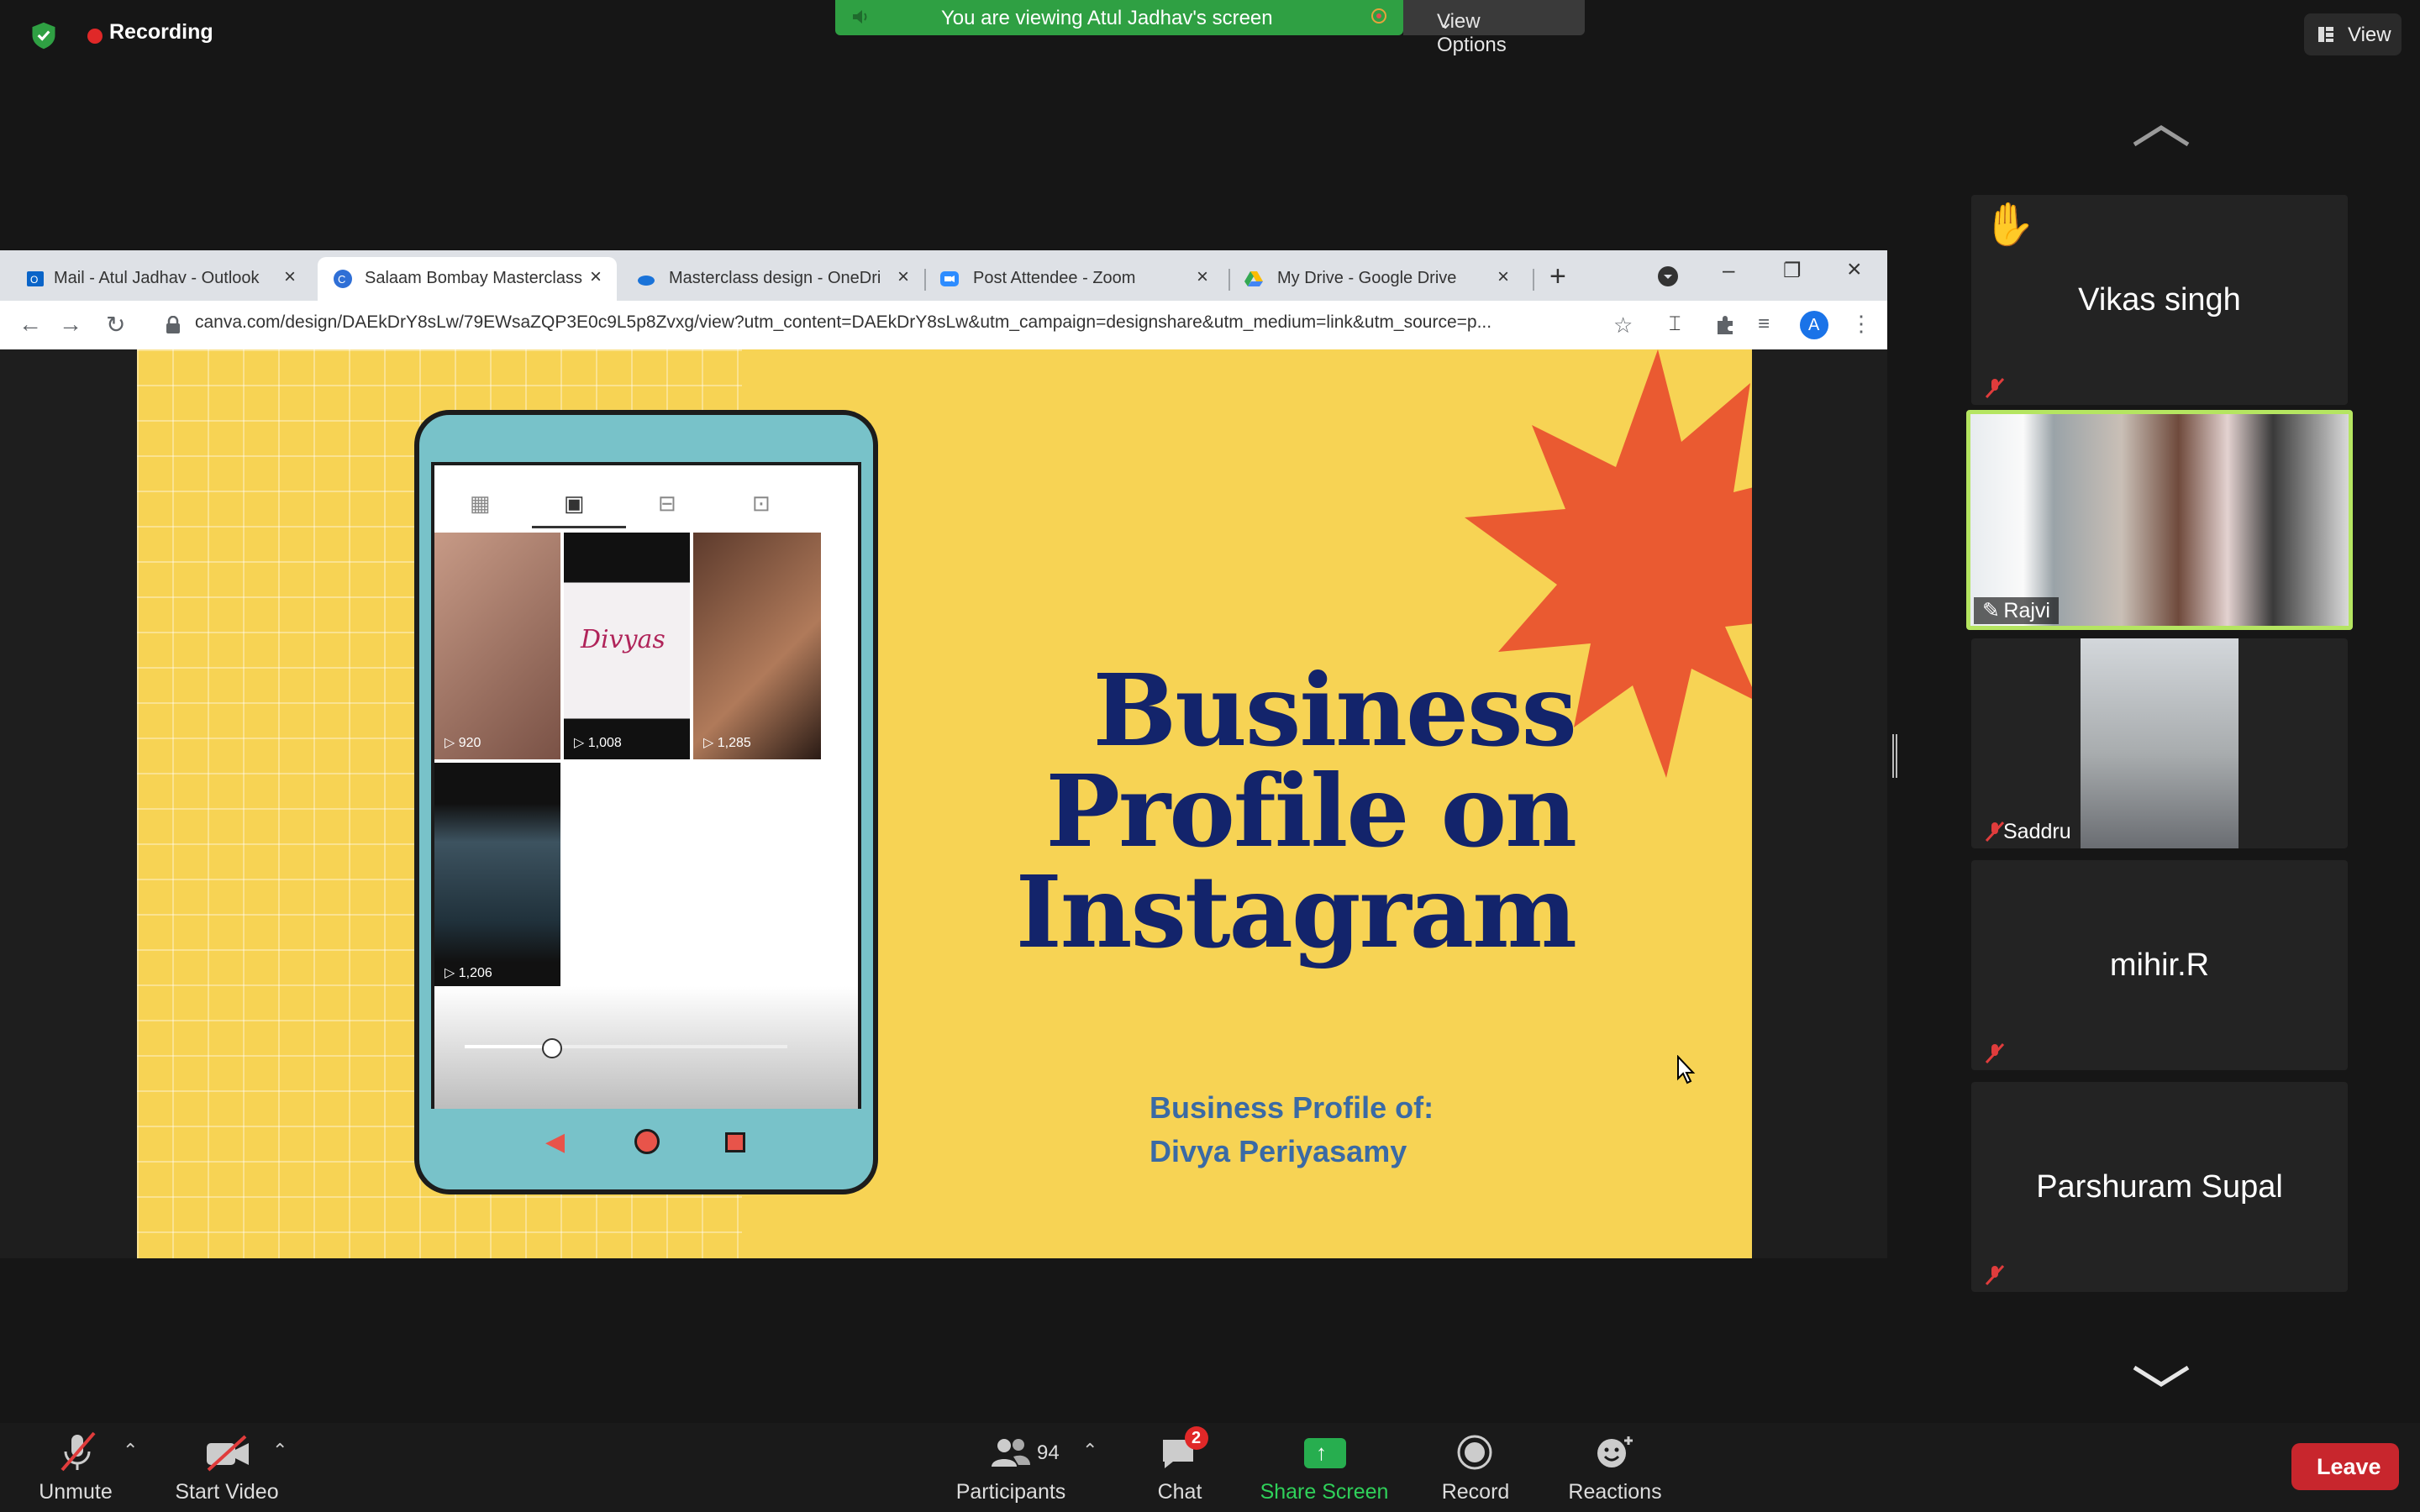  I want to click on extension-icon: ⌶, so click(1675, 324).